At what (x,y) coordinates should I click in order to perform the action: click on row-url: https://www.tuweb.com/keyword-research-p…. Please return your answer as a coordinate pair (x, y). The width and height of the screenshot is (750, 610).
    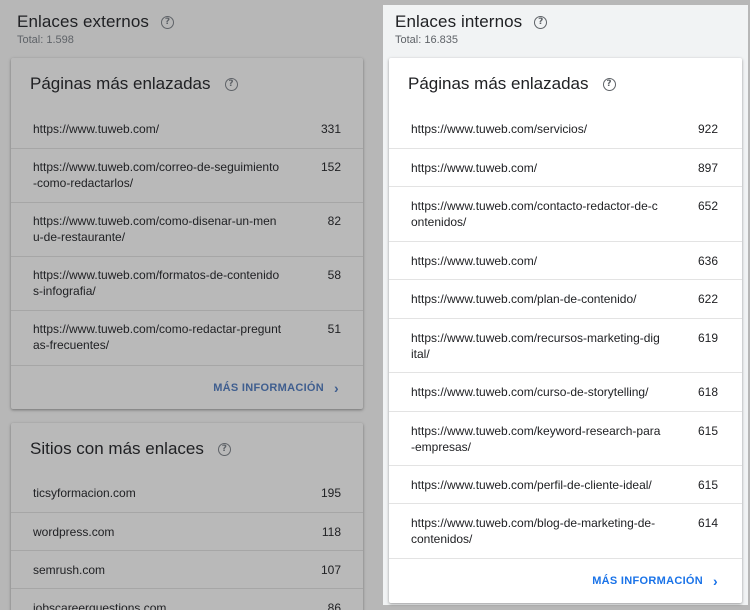
    Looking at the image, I should click on (536, 439).